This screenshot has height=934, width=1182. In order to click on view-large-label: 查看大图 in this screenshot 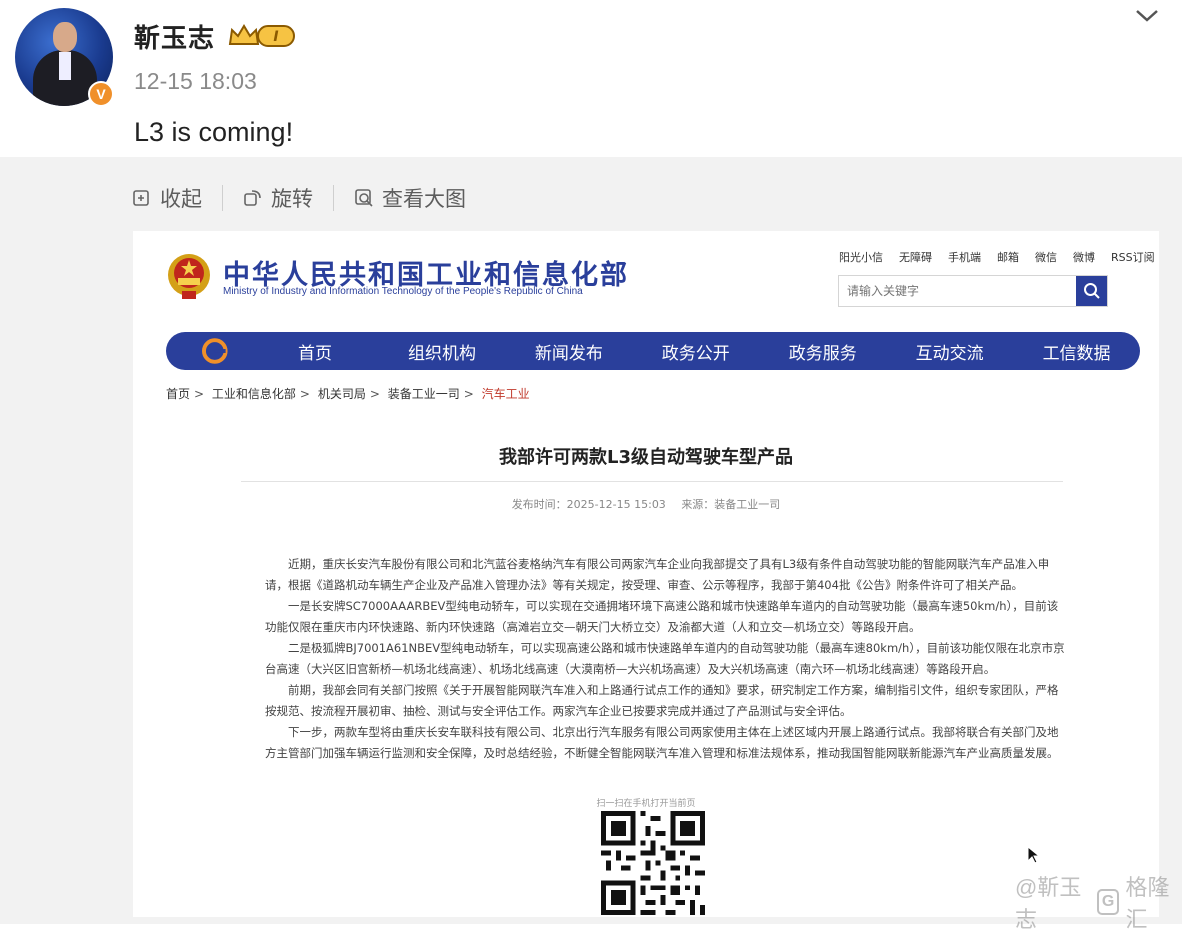, I will do `click(424, 199)`.